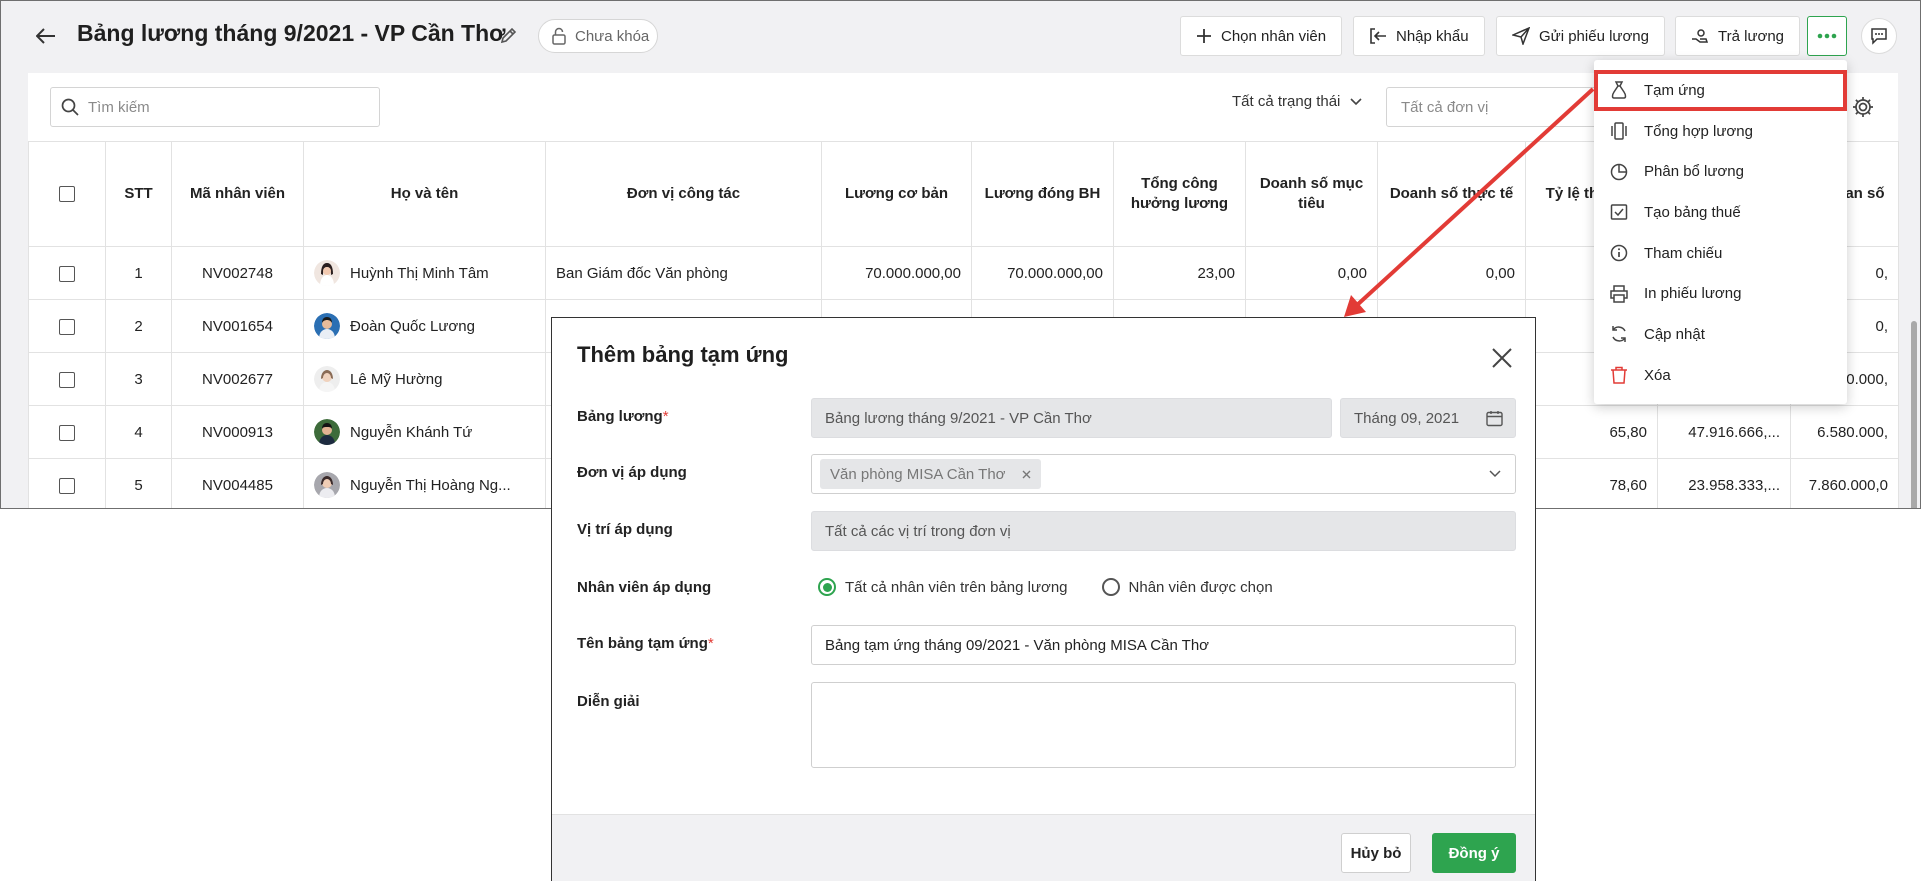 The width and height of the screenshot is (1921, 881). Describe the element at coordinates (1698, 131) in the screenshot. I see `menu-item-label: Tổng hợp lương` at that location.